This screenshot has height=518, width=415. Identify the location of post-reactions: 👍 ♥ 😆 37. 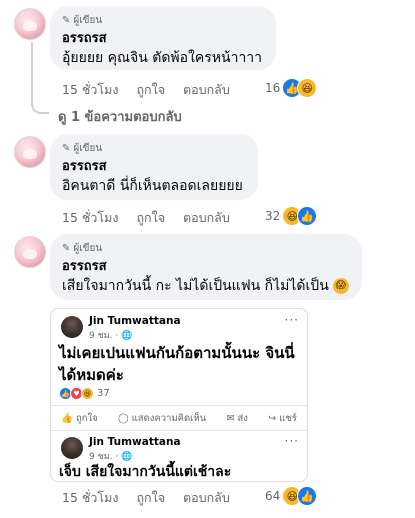
(84, 393).